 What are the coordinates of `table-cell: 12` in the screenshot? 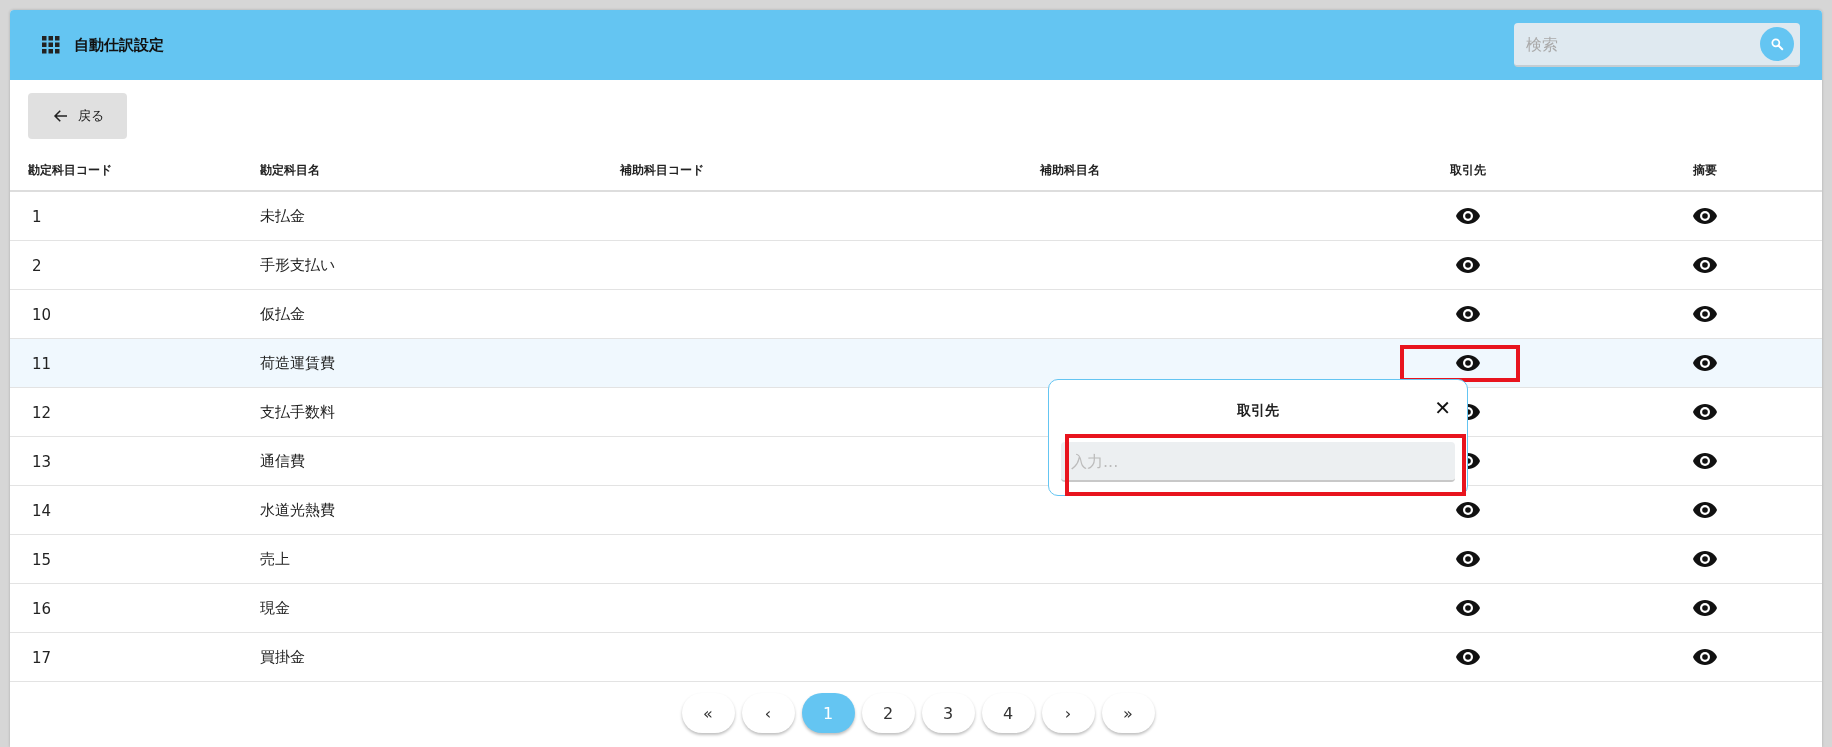 It's located at (42, 412).